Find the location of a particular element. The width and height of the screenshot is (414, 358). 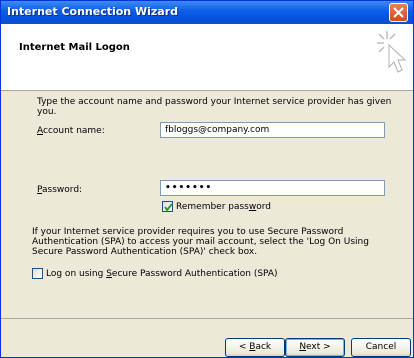

back-label-post: ack is located at coordinates (263, 347).